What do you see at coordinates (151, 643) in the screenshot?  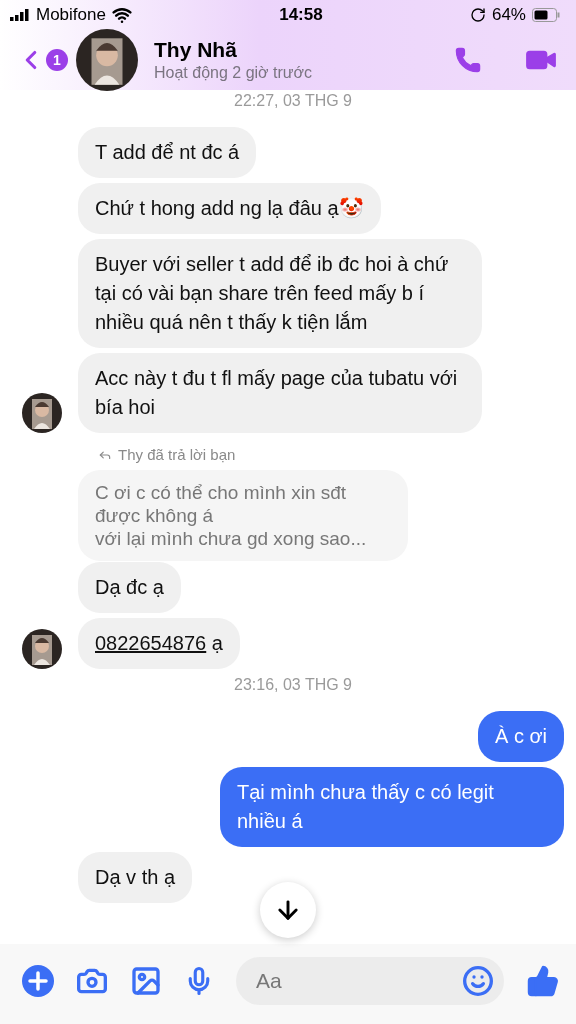 I see `phone-link: 0822654876` at bounding box center [151, 643].